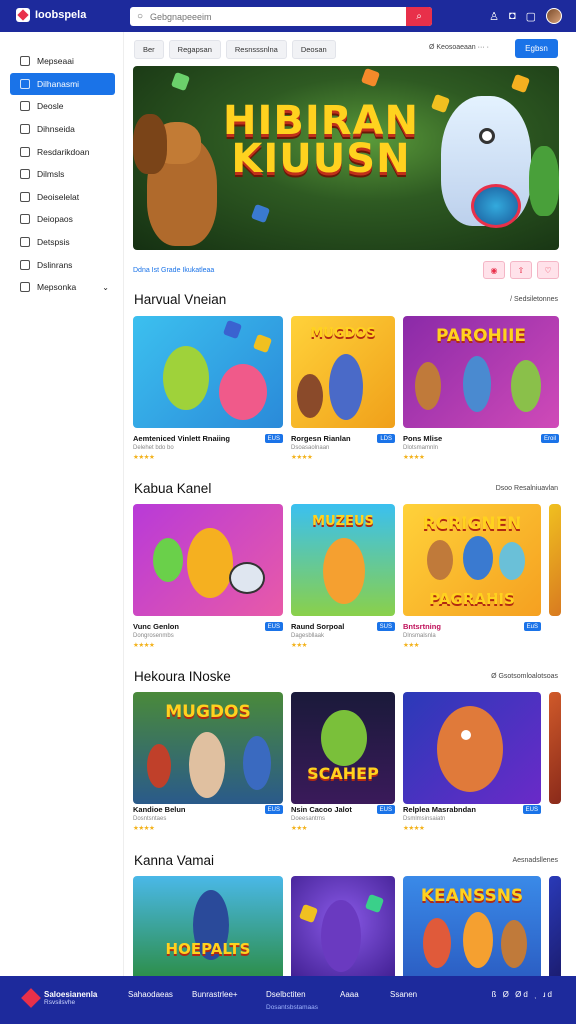  I want to click on logo-text: Ioobspela, so click(61, 15).